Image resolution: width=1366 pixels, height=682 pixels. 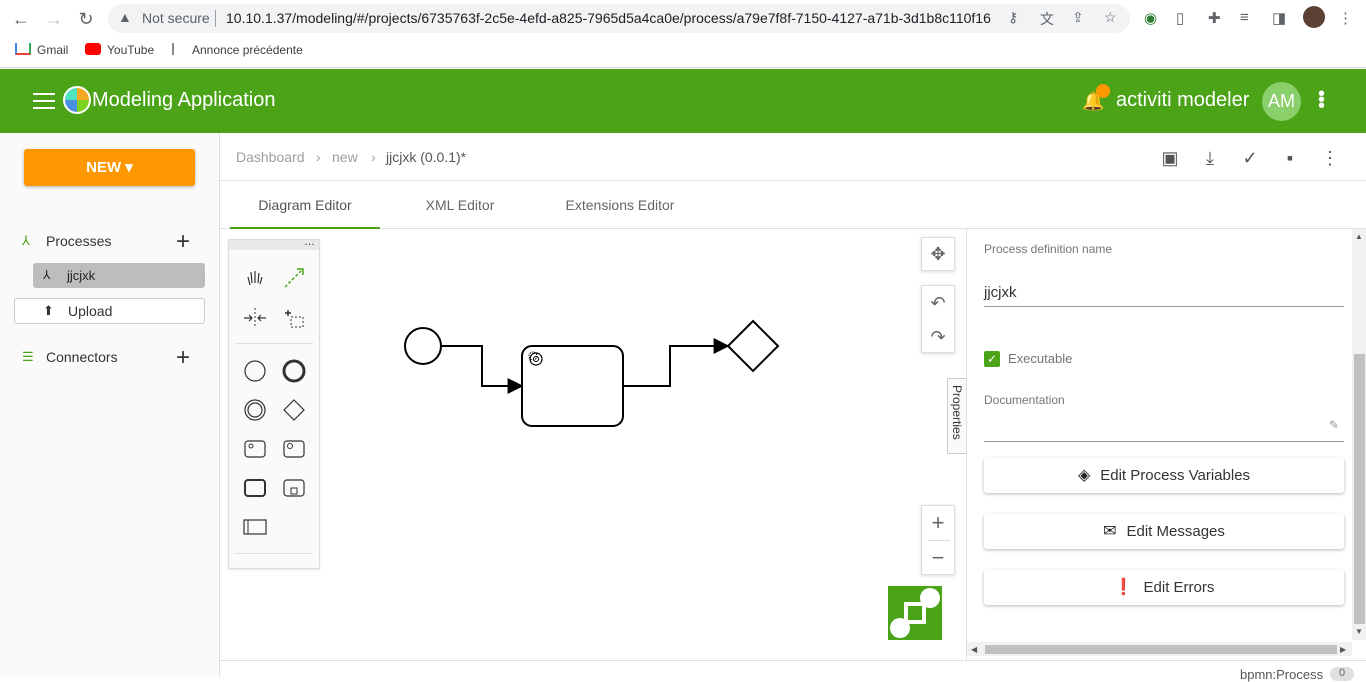 I want to click on status-bar: bpmn:Process 0, so click(x=793, y=671).